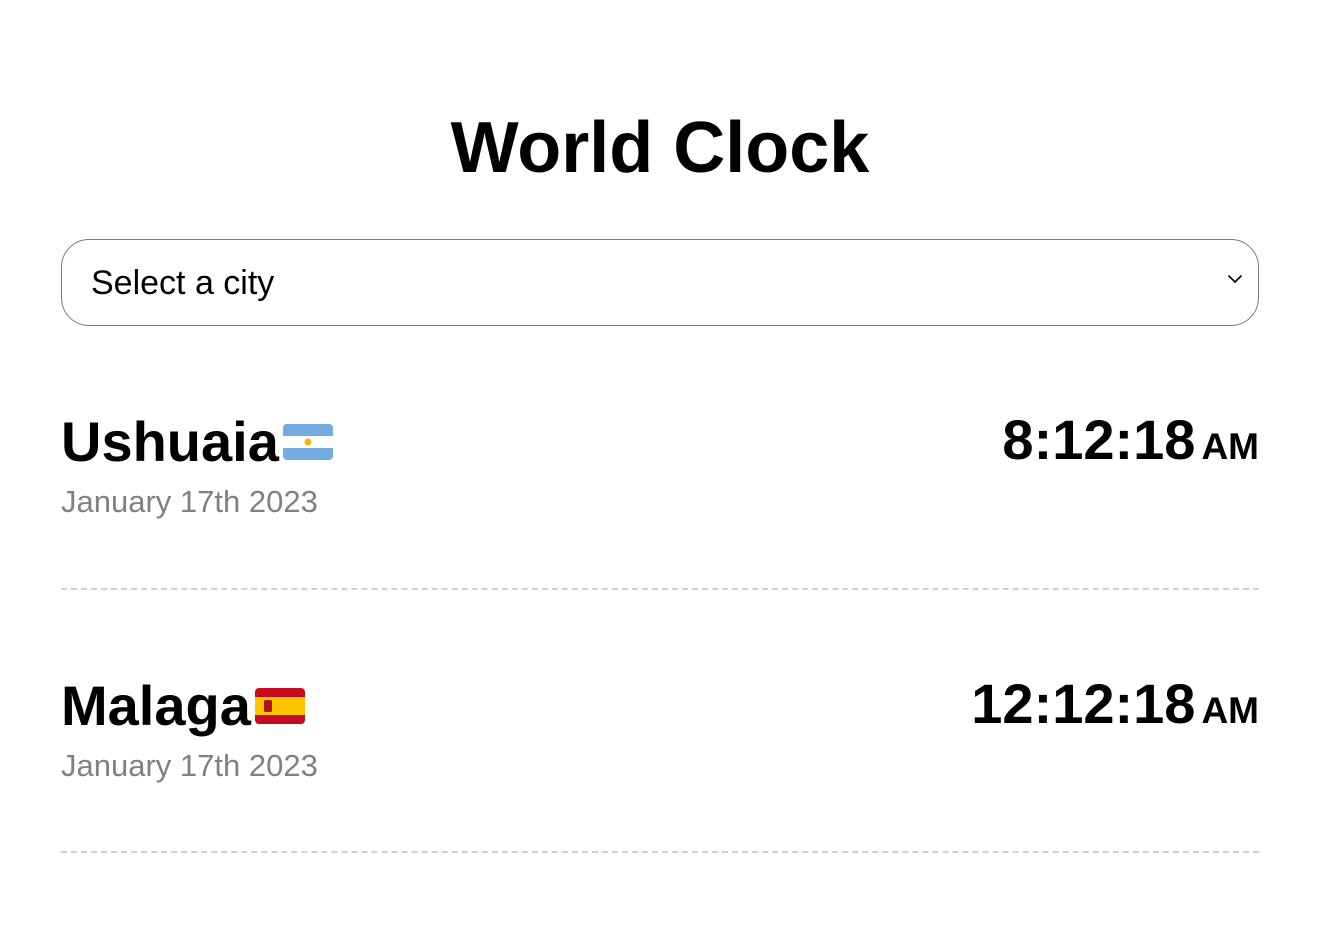  Describe the element at coordinates (183, 283) in the screenshot. I see `city-select-value: Select a city` at that location.